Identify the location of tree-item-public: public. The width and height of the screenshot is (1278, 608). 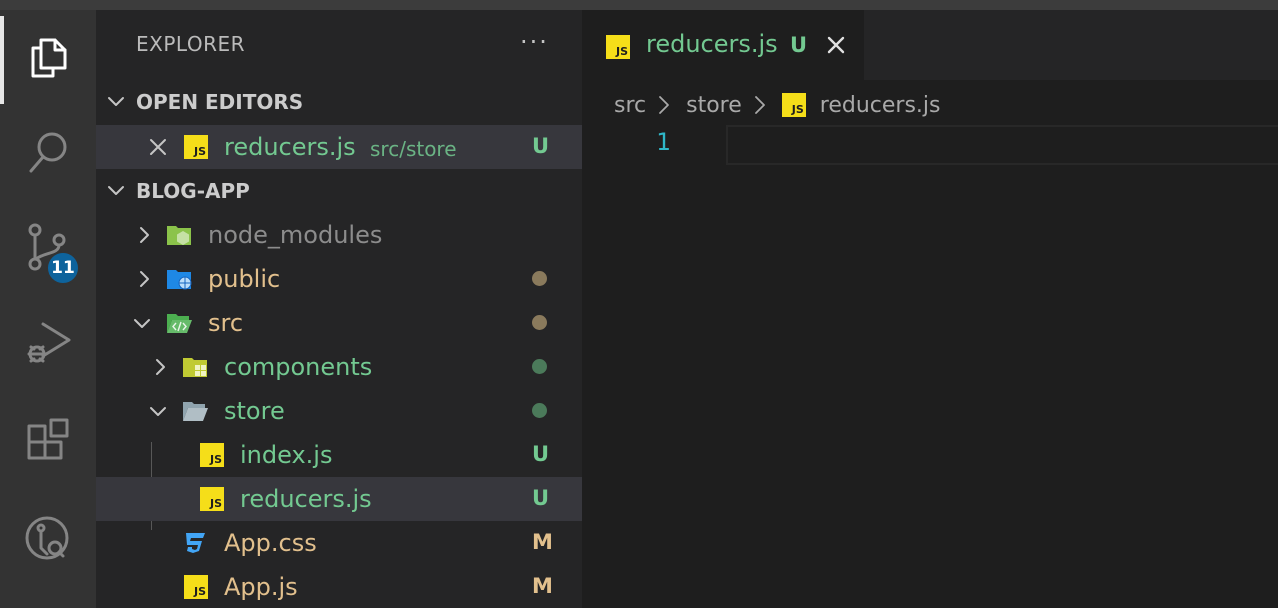
(339, 279).